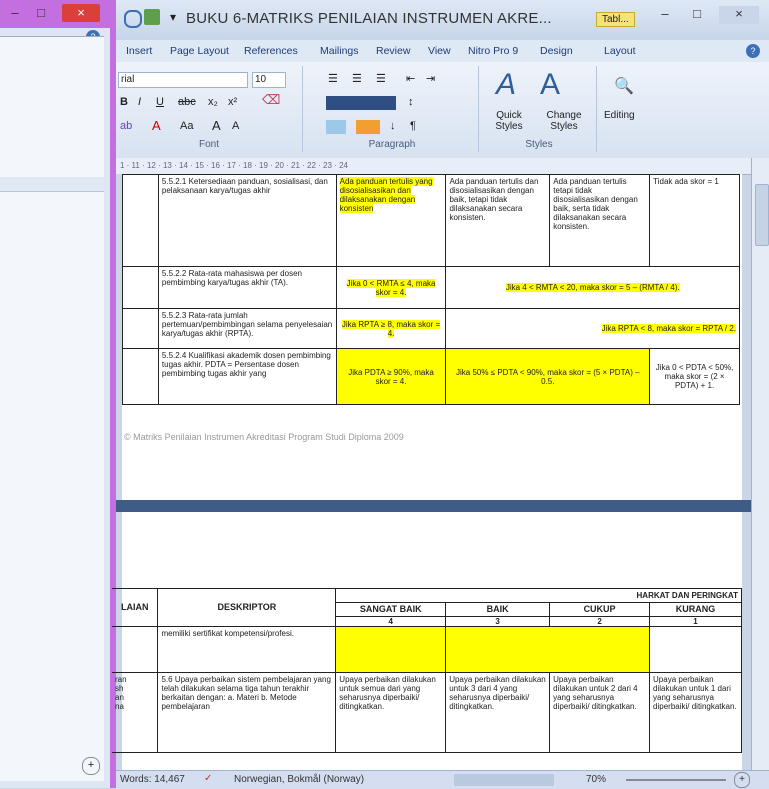 Image resolution: width=769 pixels, height=789 pixels. I want to click on multilevel-list-button: ☰, so click(381, 78).